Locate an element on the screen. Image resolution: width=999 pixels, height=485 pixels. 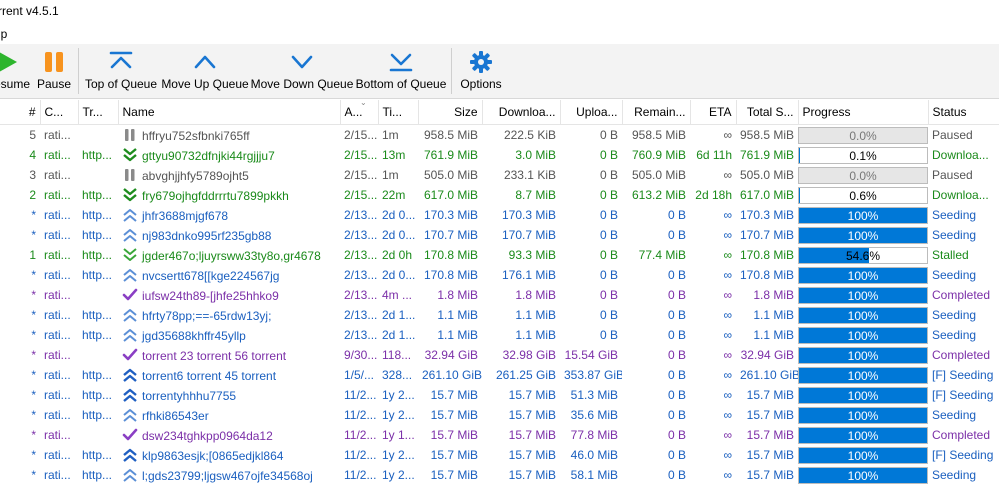
pause-icon is located at coordinates (130, 175).